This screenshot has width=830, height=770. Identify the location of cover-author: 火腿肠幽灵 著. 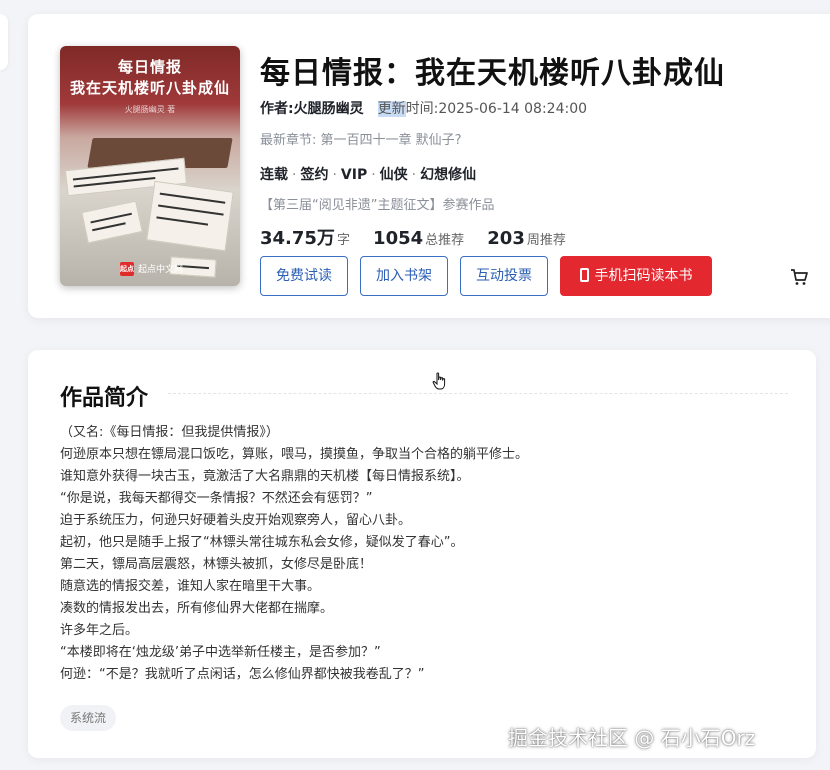
(150, 109).